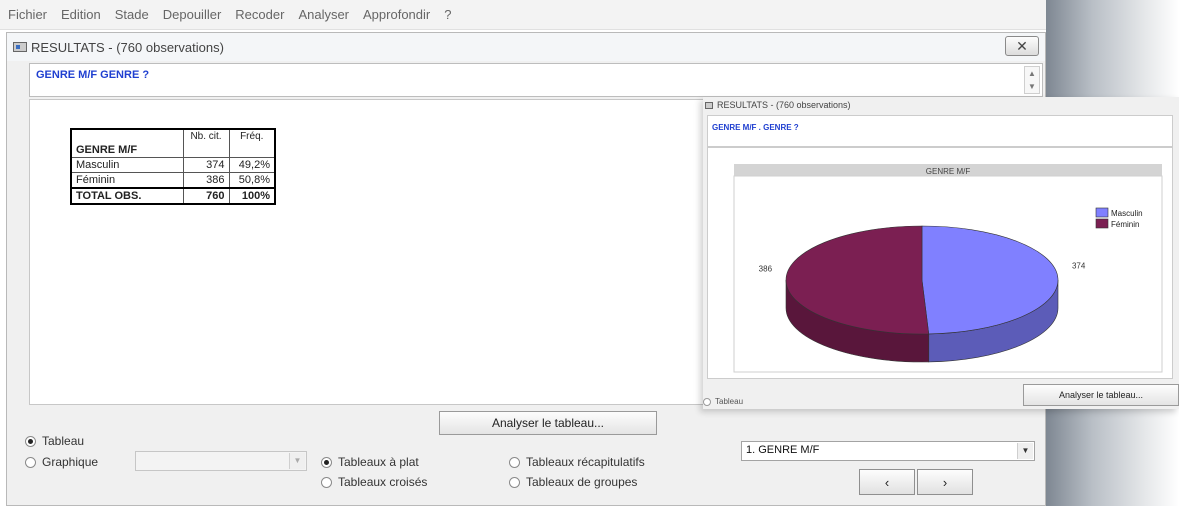  Describe the element at coordinates (27, 14) in the screenshot. I see `menu-fichier: Fichier` at that location.